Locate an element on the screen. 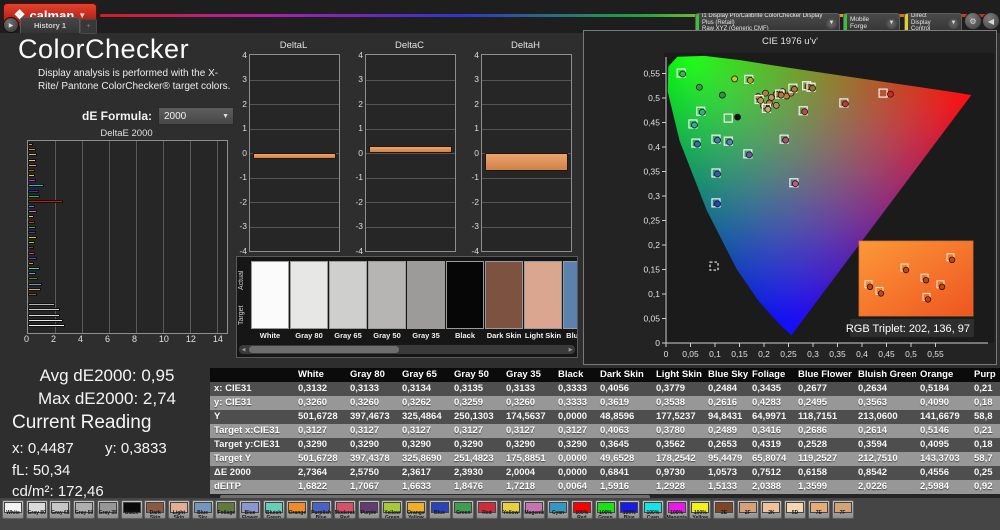  patch-button: 7F is located at coordinates (842, 509).